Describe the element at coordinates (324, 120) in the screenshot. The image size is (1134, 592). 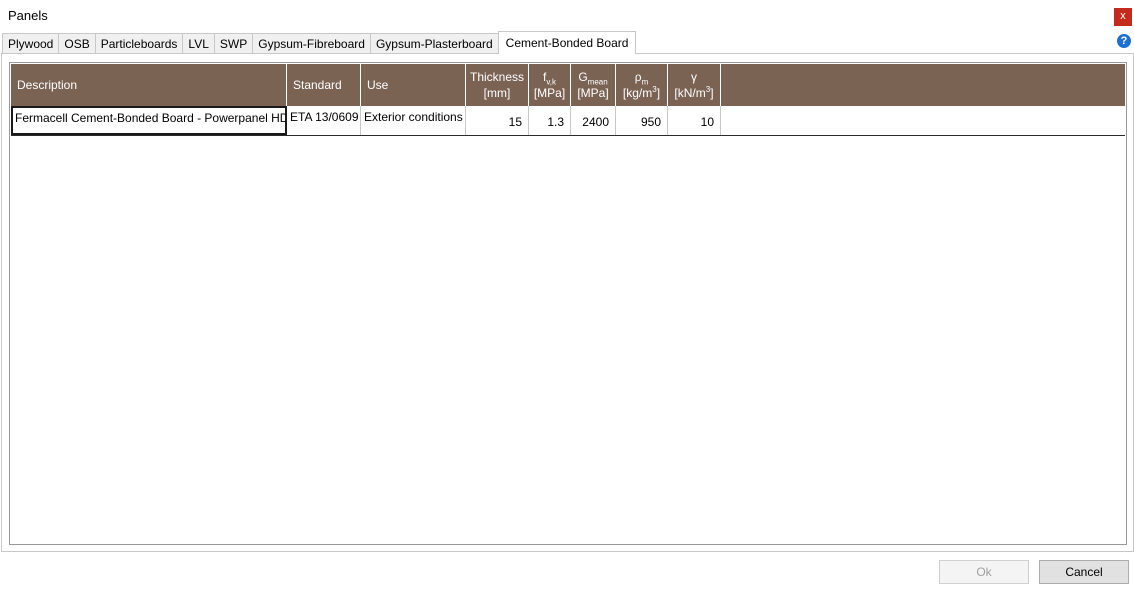
I see `cell-standard: ETA 13/0609` at that location.